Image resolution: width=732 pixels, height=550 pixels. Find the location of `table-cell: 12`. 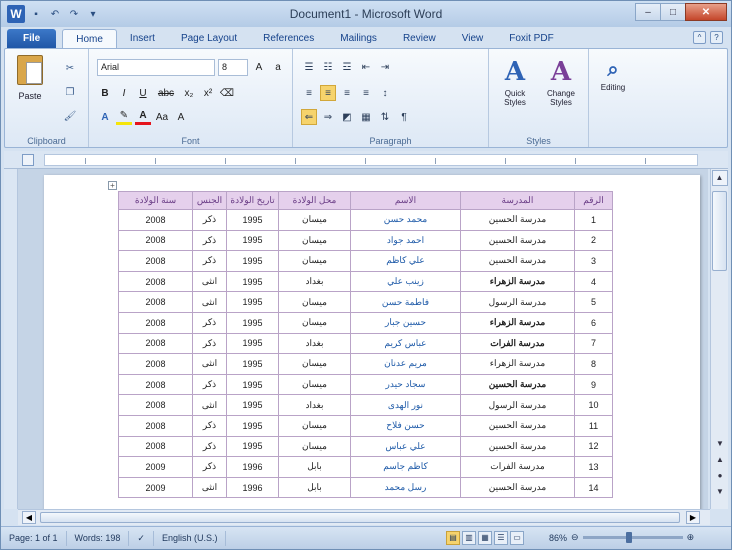

table-cell: 12 is located at coordinates (593, 446).